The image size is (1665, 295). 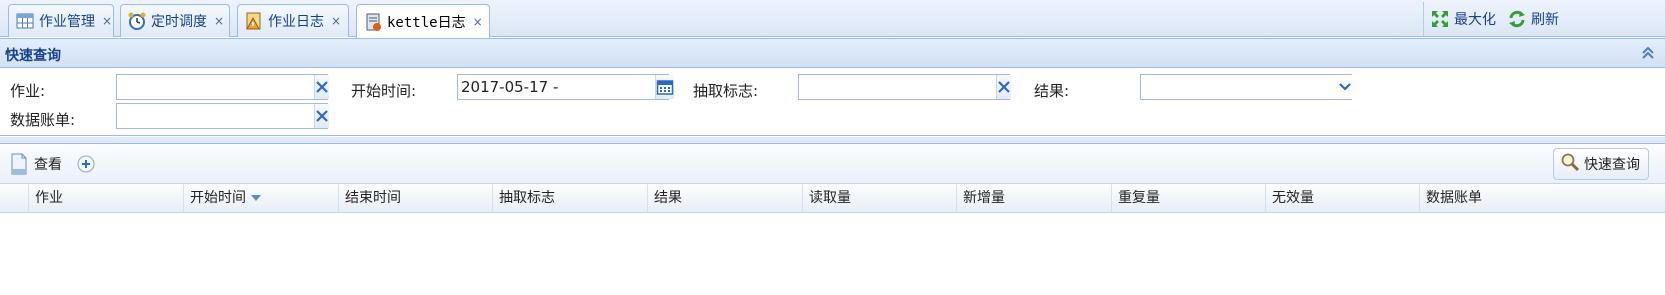 I want to click on column-label: 开始时间, so click(x=218, y=198).